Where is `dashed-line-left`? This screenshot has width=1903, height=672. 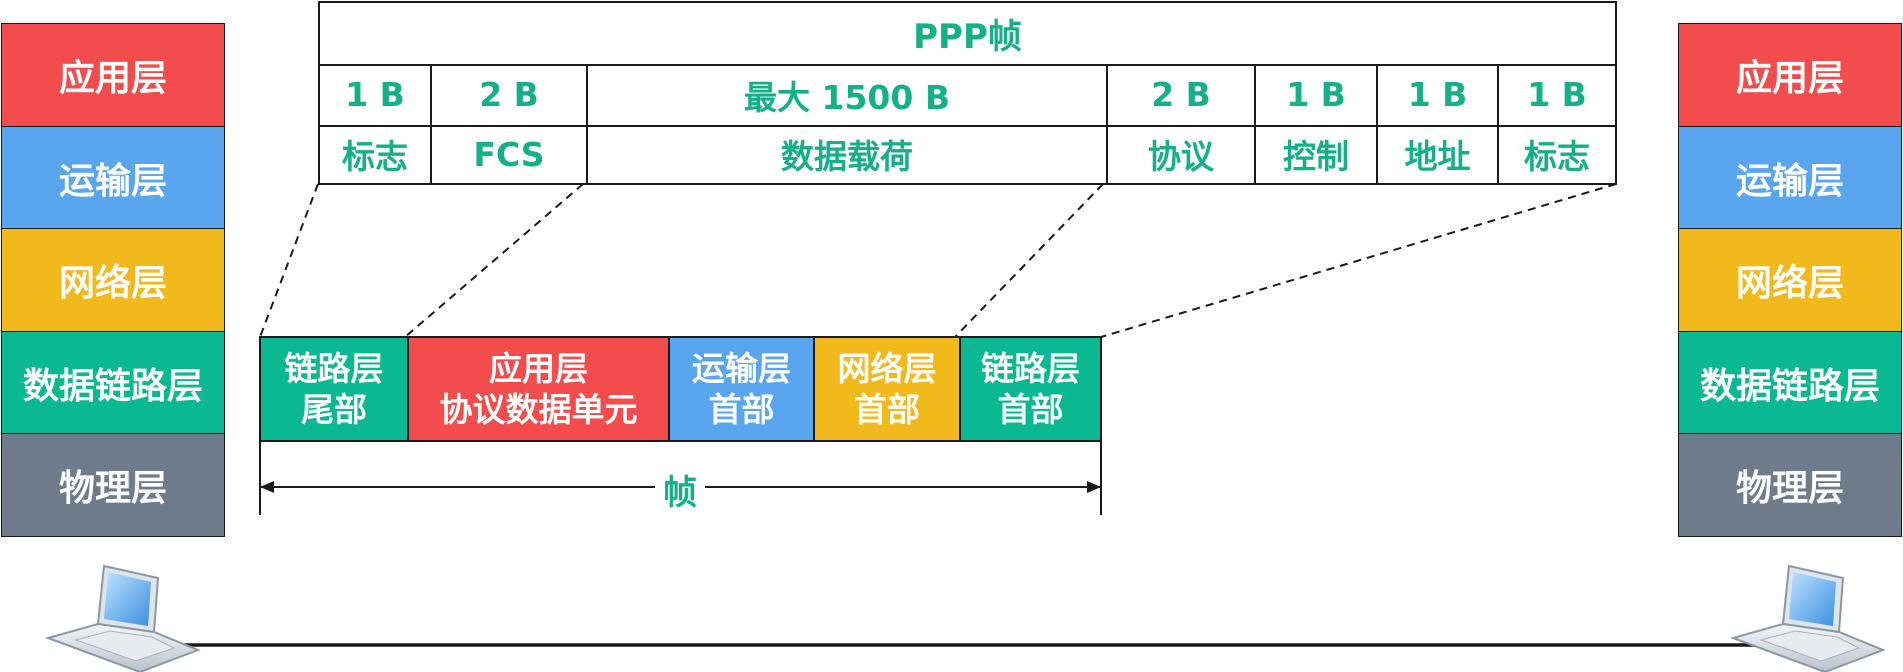 dashed-line-left is located at coordinates (289, 260).